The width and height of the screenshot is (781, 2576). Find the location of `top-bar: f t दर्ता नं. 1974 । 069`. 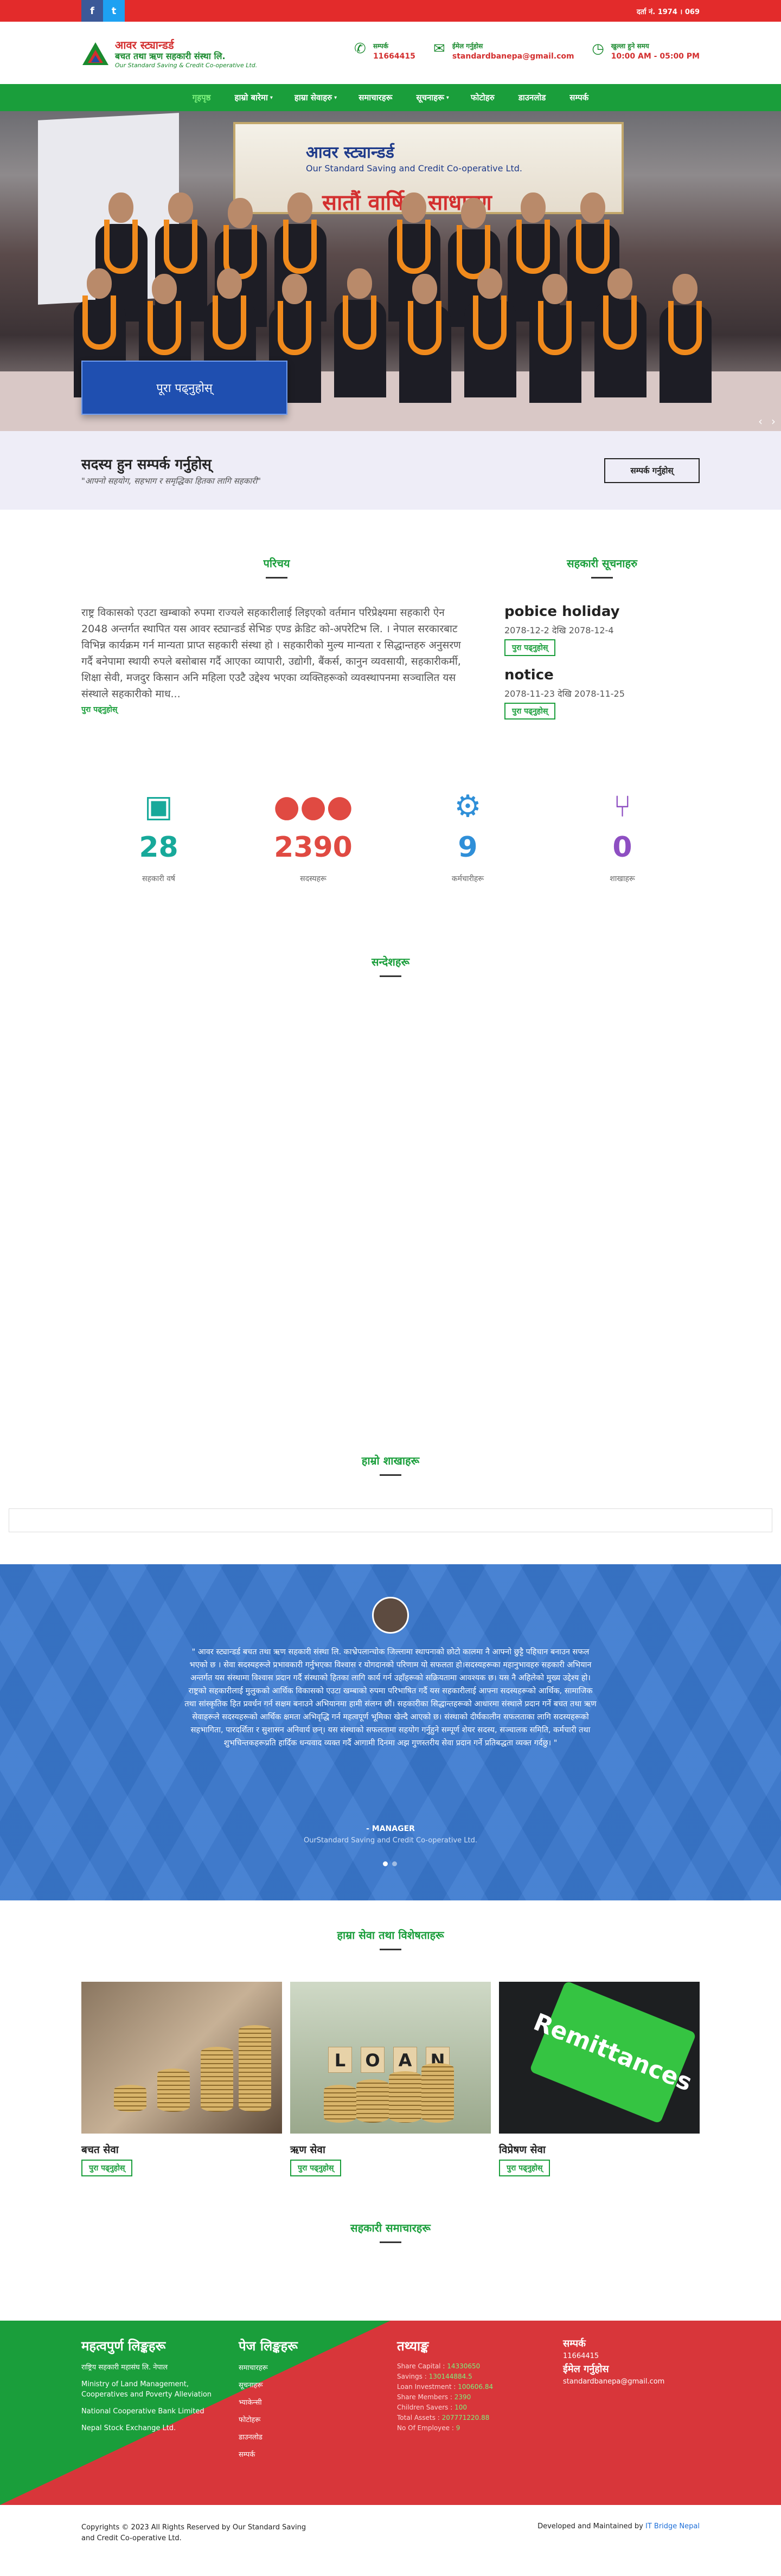

top-bar: f t दर्ता नं. 1974 । 069 is located at coordinates (390, 11).